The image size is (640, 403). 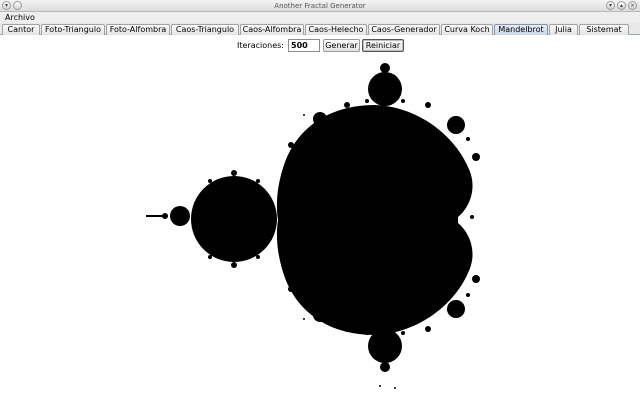 What do you see at coordinates (138, 29) in the screenshot?
I see `tab-foto-alfombra: Foto-Alfombra` at bounding box center [138, 29].